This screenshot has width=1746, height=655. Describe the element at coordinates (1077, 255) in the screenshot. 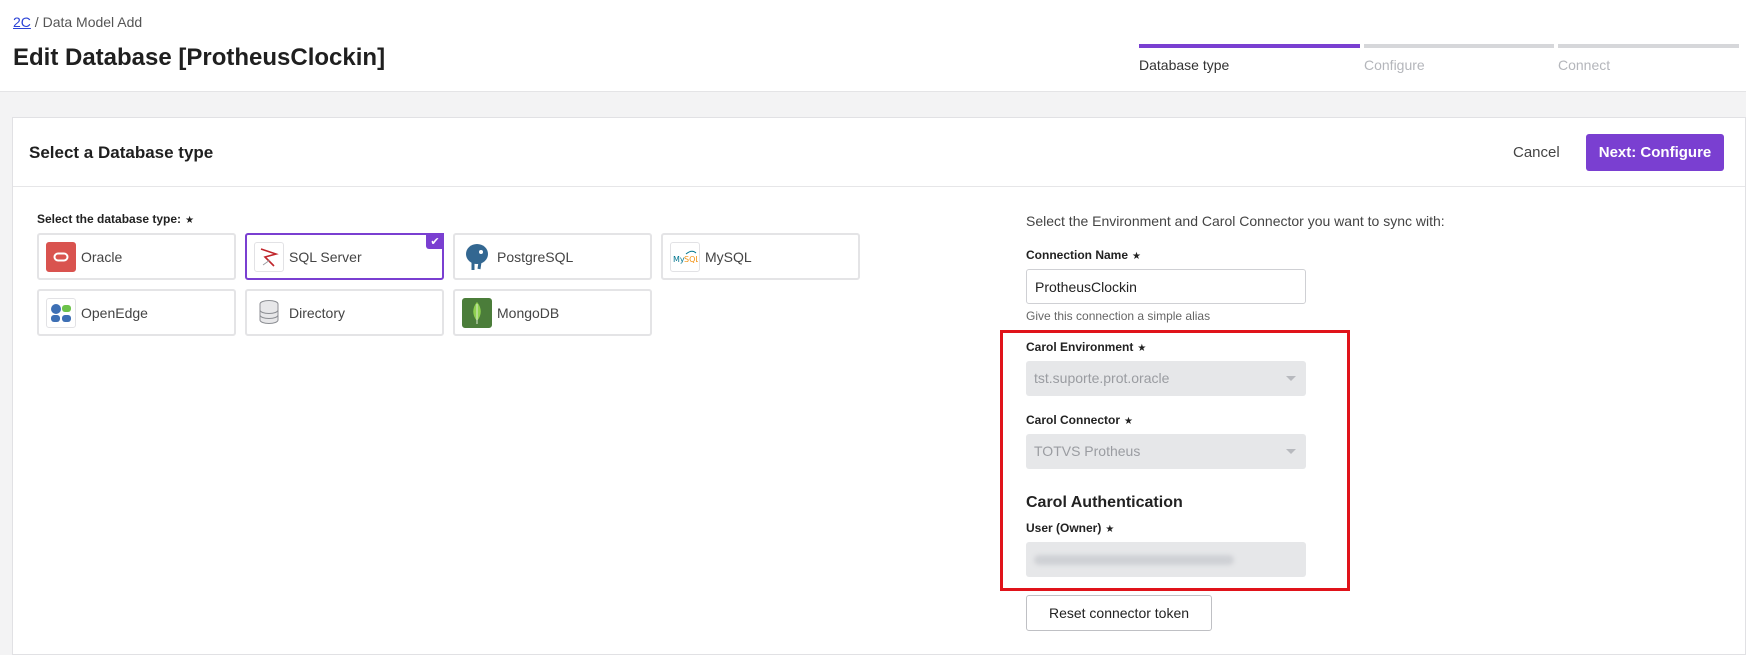

I see `connection-name-label-text: Connection Name` at that location.